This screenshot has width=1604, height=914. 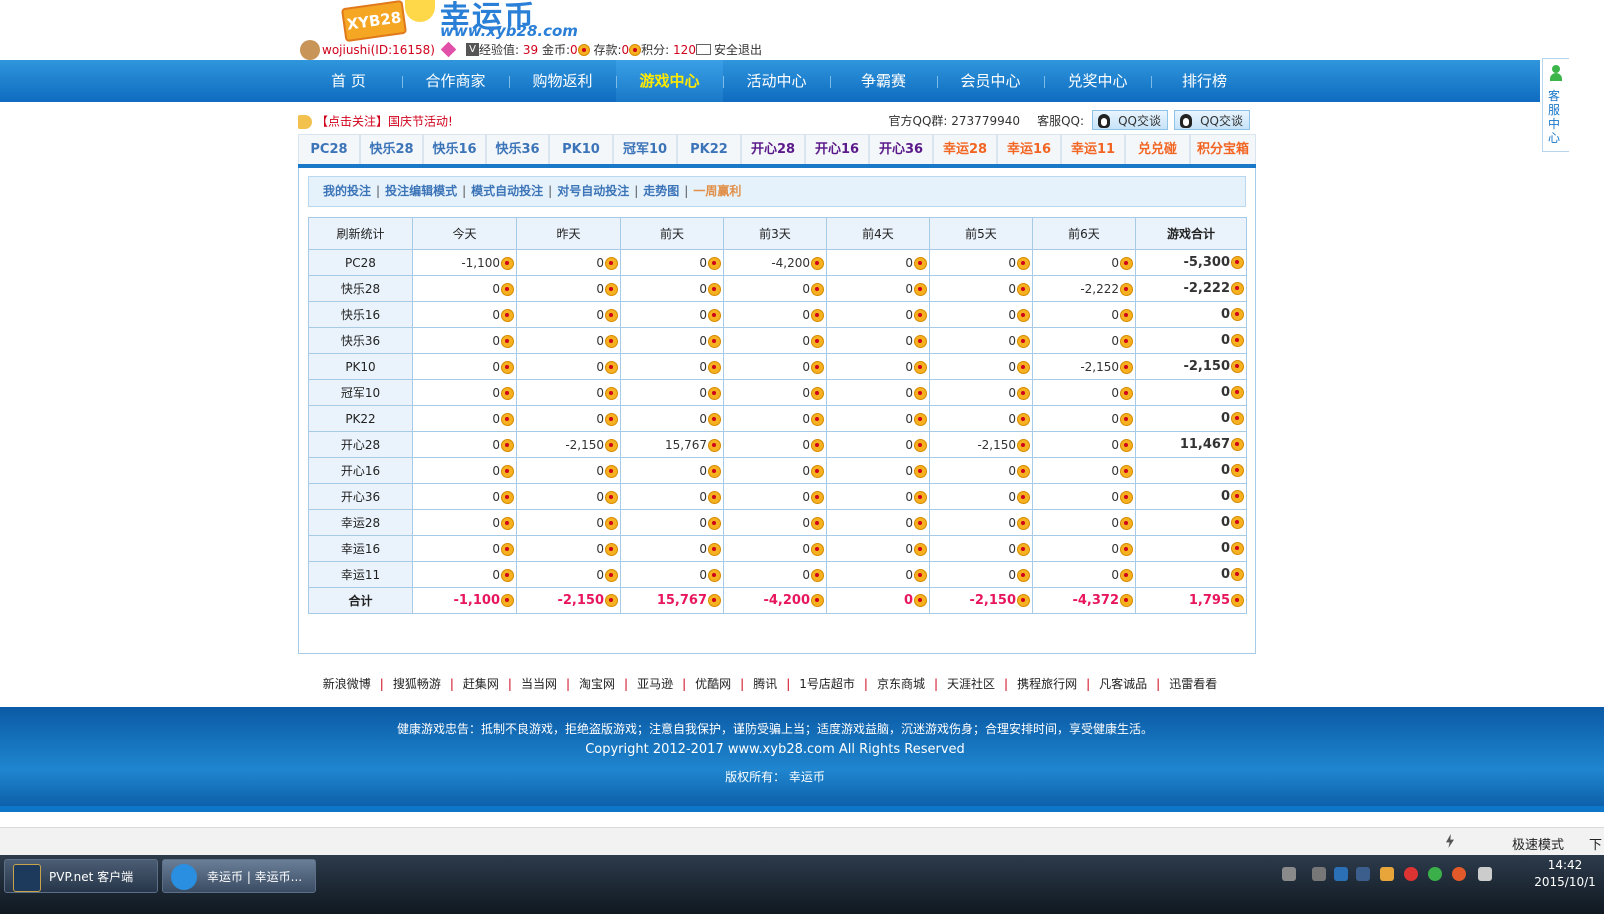 I want to click on partner-link: 新浪微博, so click(x=347, y=684).